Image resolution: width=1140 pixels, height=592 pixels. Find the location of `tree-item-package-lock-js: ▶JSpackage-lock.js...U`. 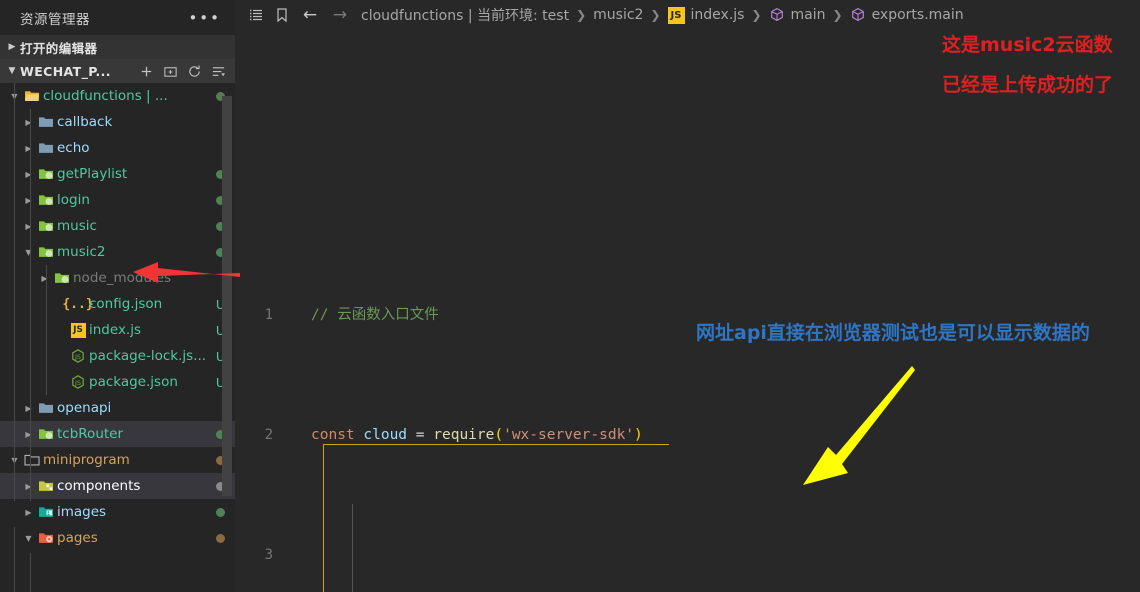

tree-item-package-lock-js: ▶JSpackage-lock.js...U is located at coordinates (117, 356).